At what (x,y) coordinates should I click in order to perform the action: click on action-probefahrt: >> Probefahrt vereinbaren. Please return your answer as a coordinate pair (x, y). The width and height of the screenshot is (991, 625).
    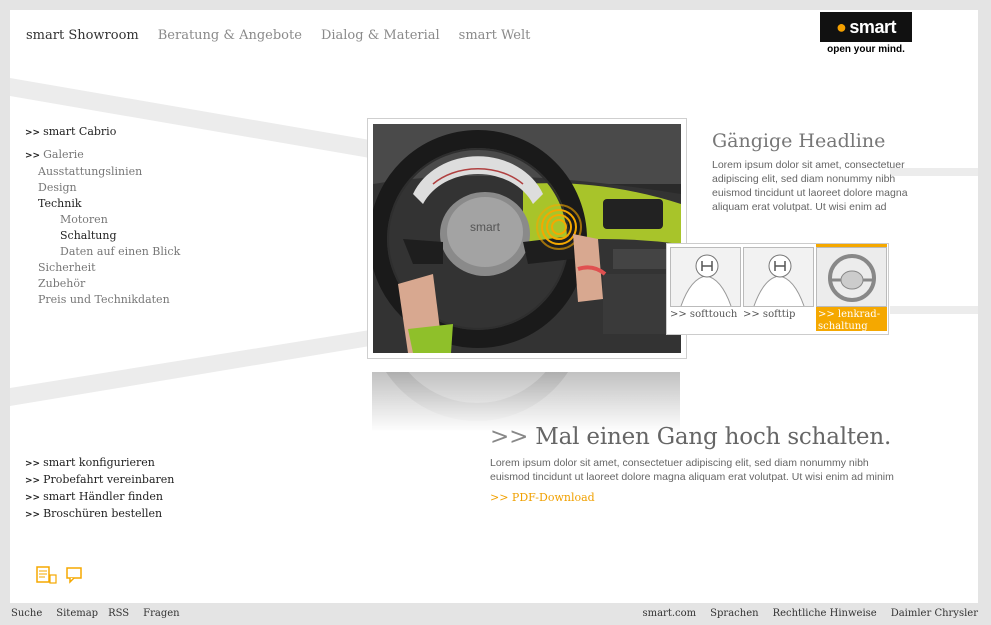
    Looking at the image, I should click on (99, 480).